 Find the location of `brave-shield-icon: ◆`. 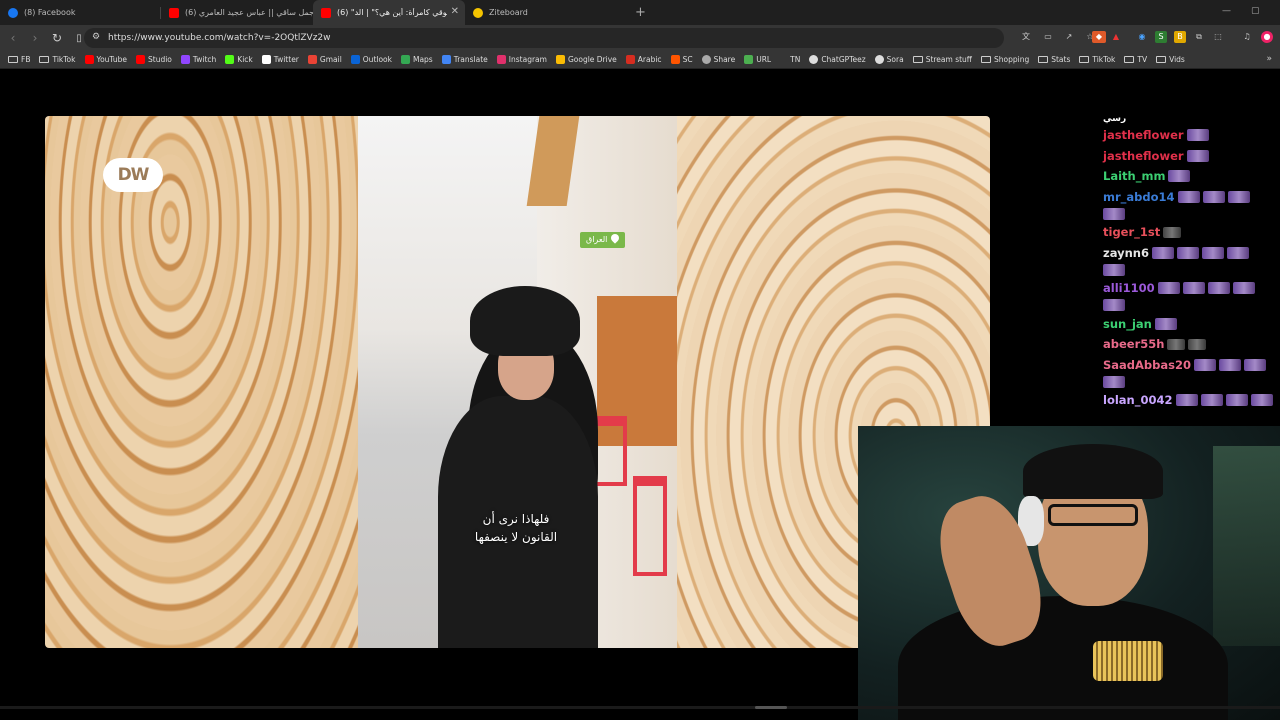

brave-shield-icon: ◆ is located at coordinates (1099, 37).